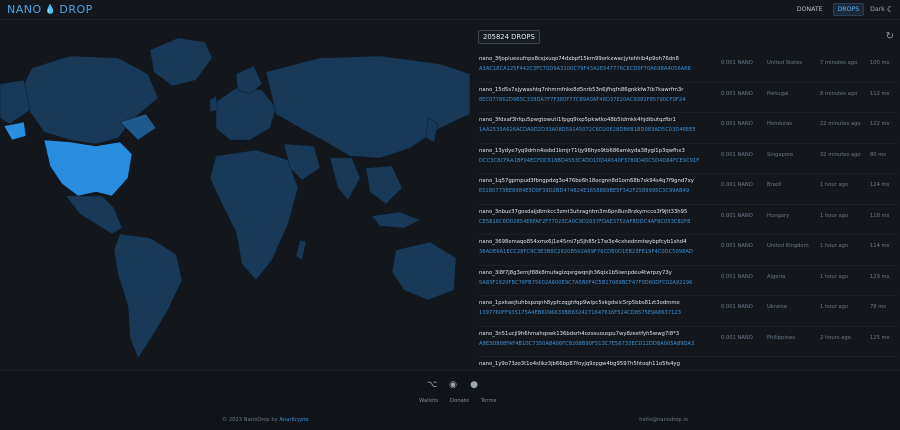 The image size is (900, 430). What do you see at coordinates (428, 401) in the screenshot?
I see `footer-link-wallets: Wallets` at bounding box center [428, 401].